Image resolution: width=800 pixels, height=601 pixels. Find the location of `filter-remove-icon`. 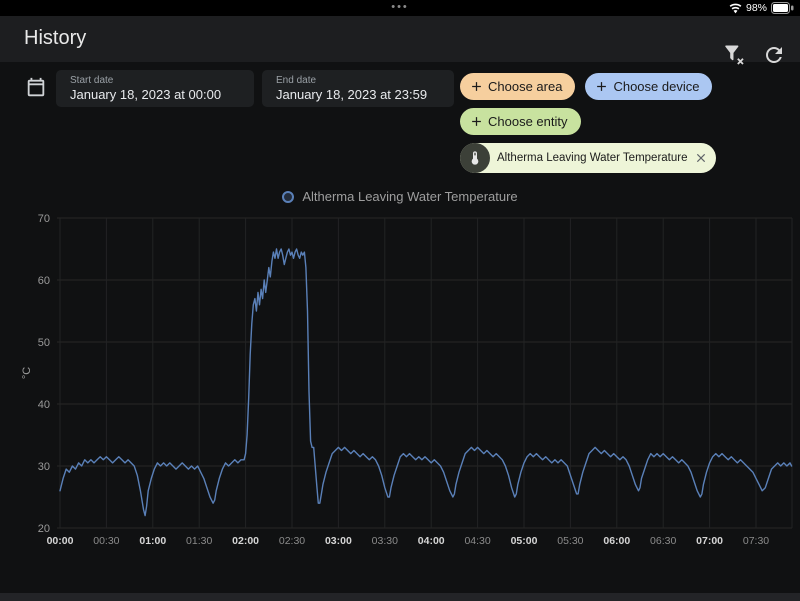

filter-remove-icon is located at coordinates (734, 57).